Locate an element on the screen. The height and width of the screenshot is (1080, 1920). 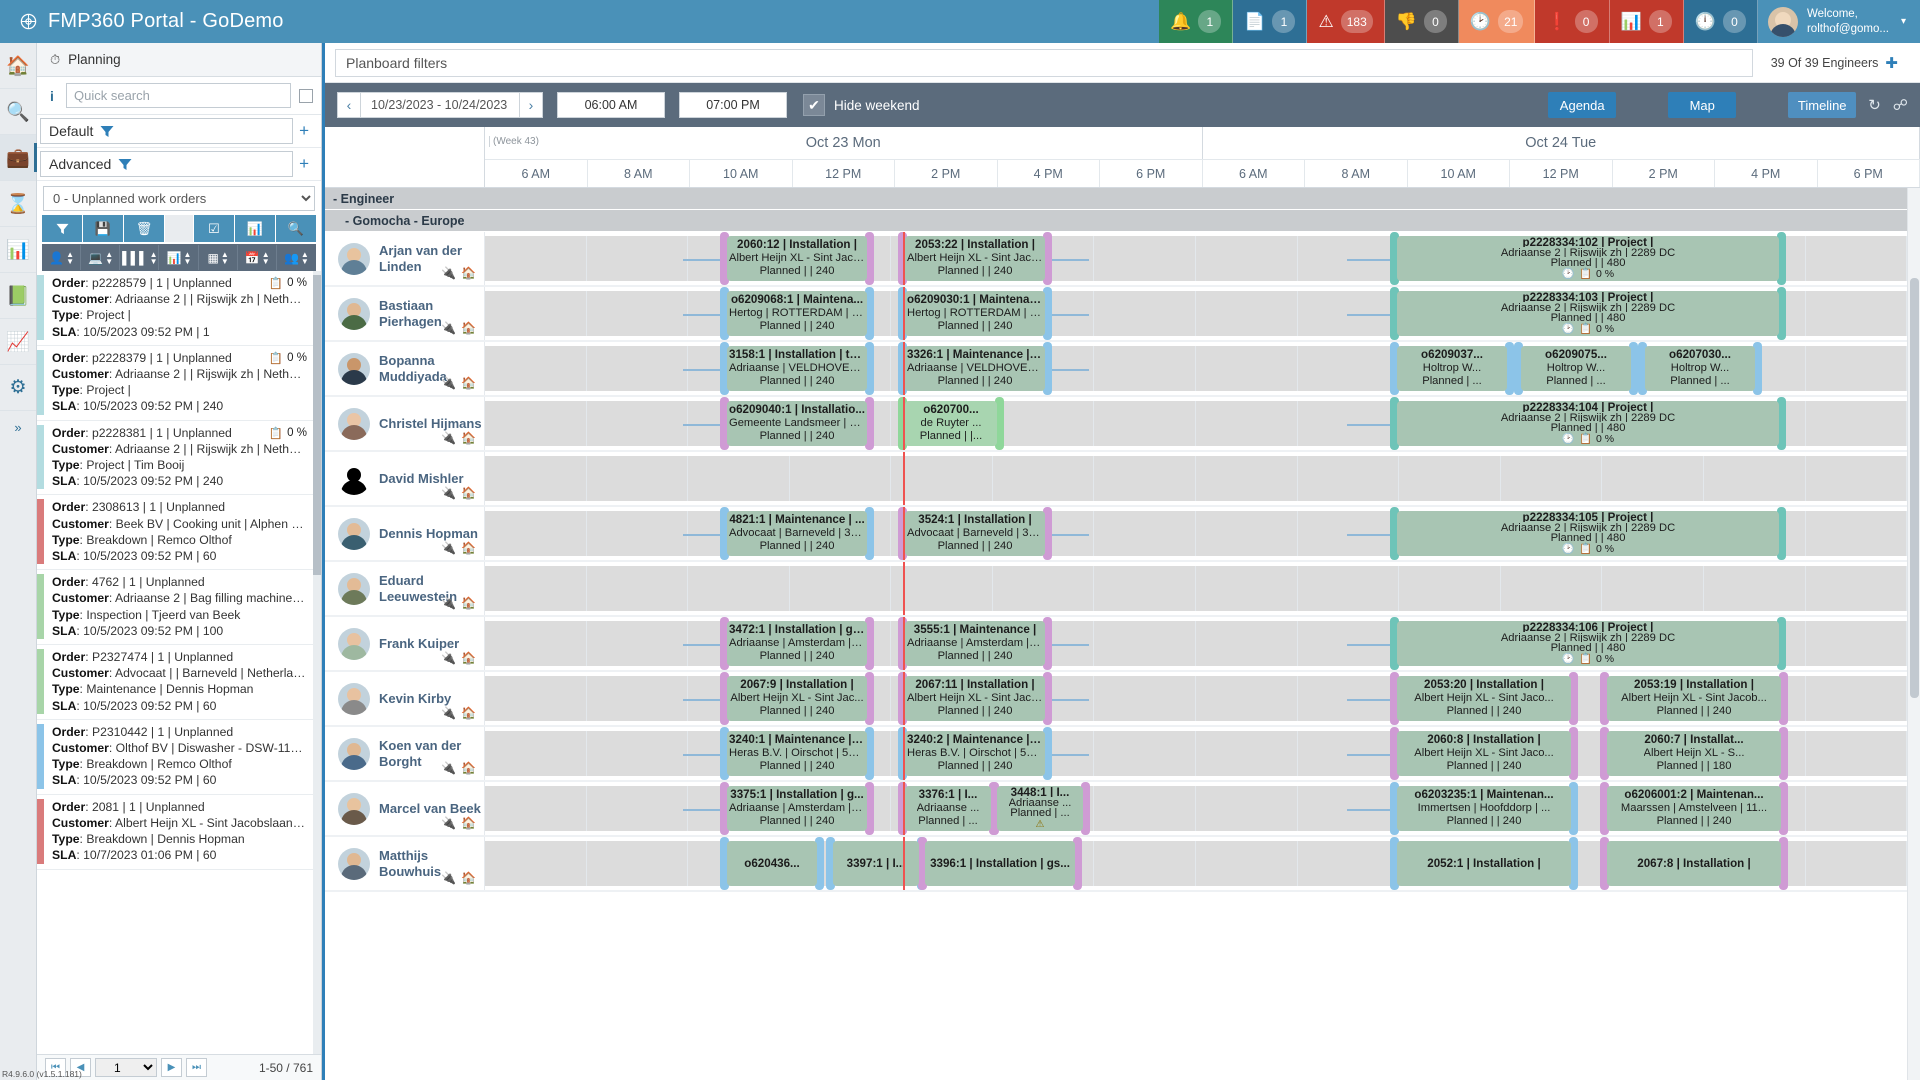
group-header-region: - Gomocha - Europe is located at coordinates (1116, 221).